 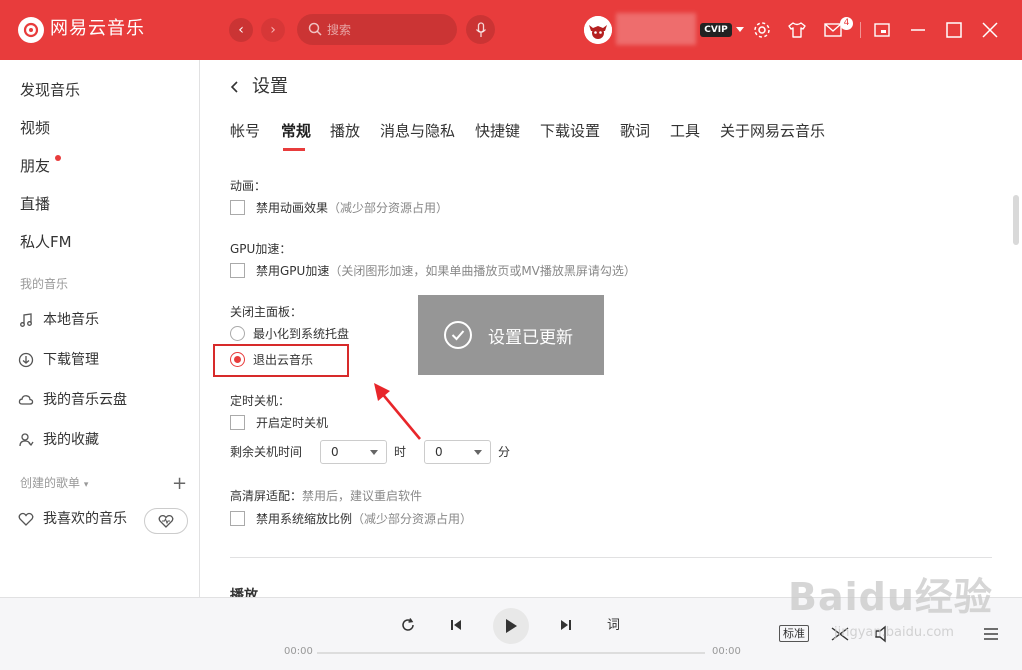 I want to click on lyrics-button: 词, so click(x=613, y=626).